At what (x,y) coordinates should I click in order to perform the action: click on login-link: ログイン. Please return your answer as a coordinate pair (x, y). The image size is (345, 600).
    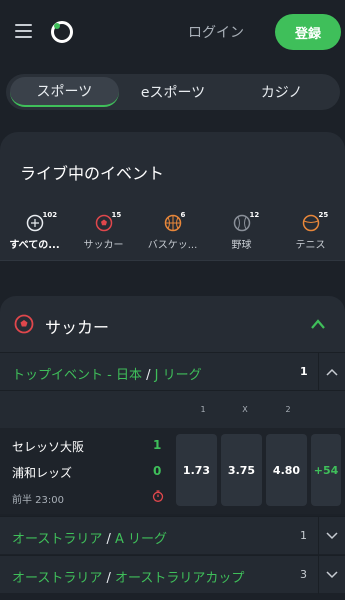
    Looking at the image, I should click on (216, 32).